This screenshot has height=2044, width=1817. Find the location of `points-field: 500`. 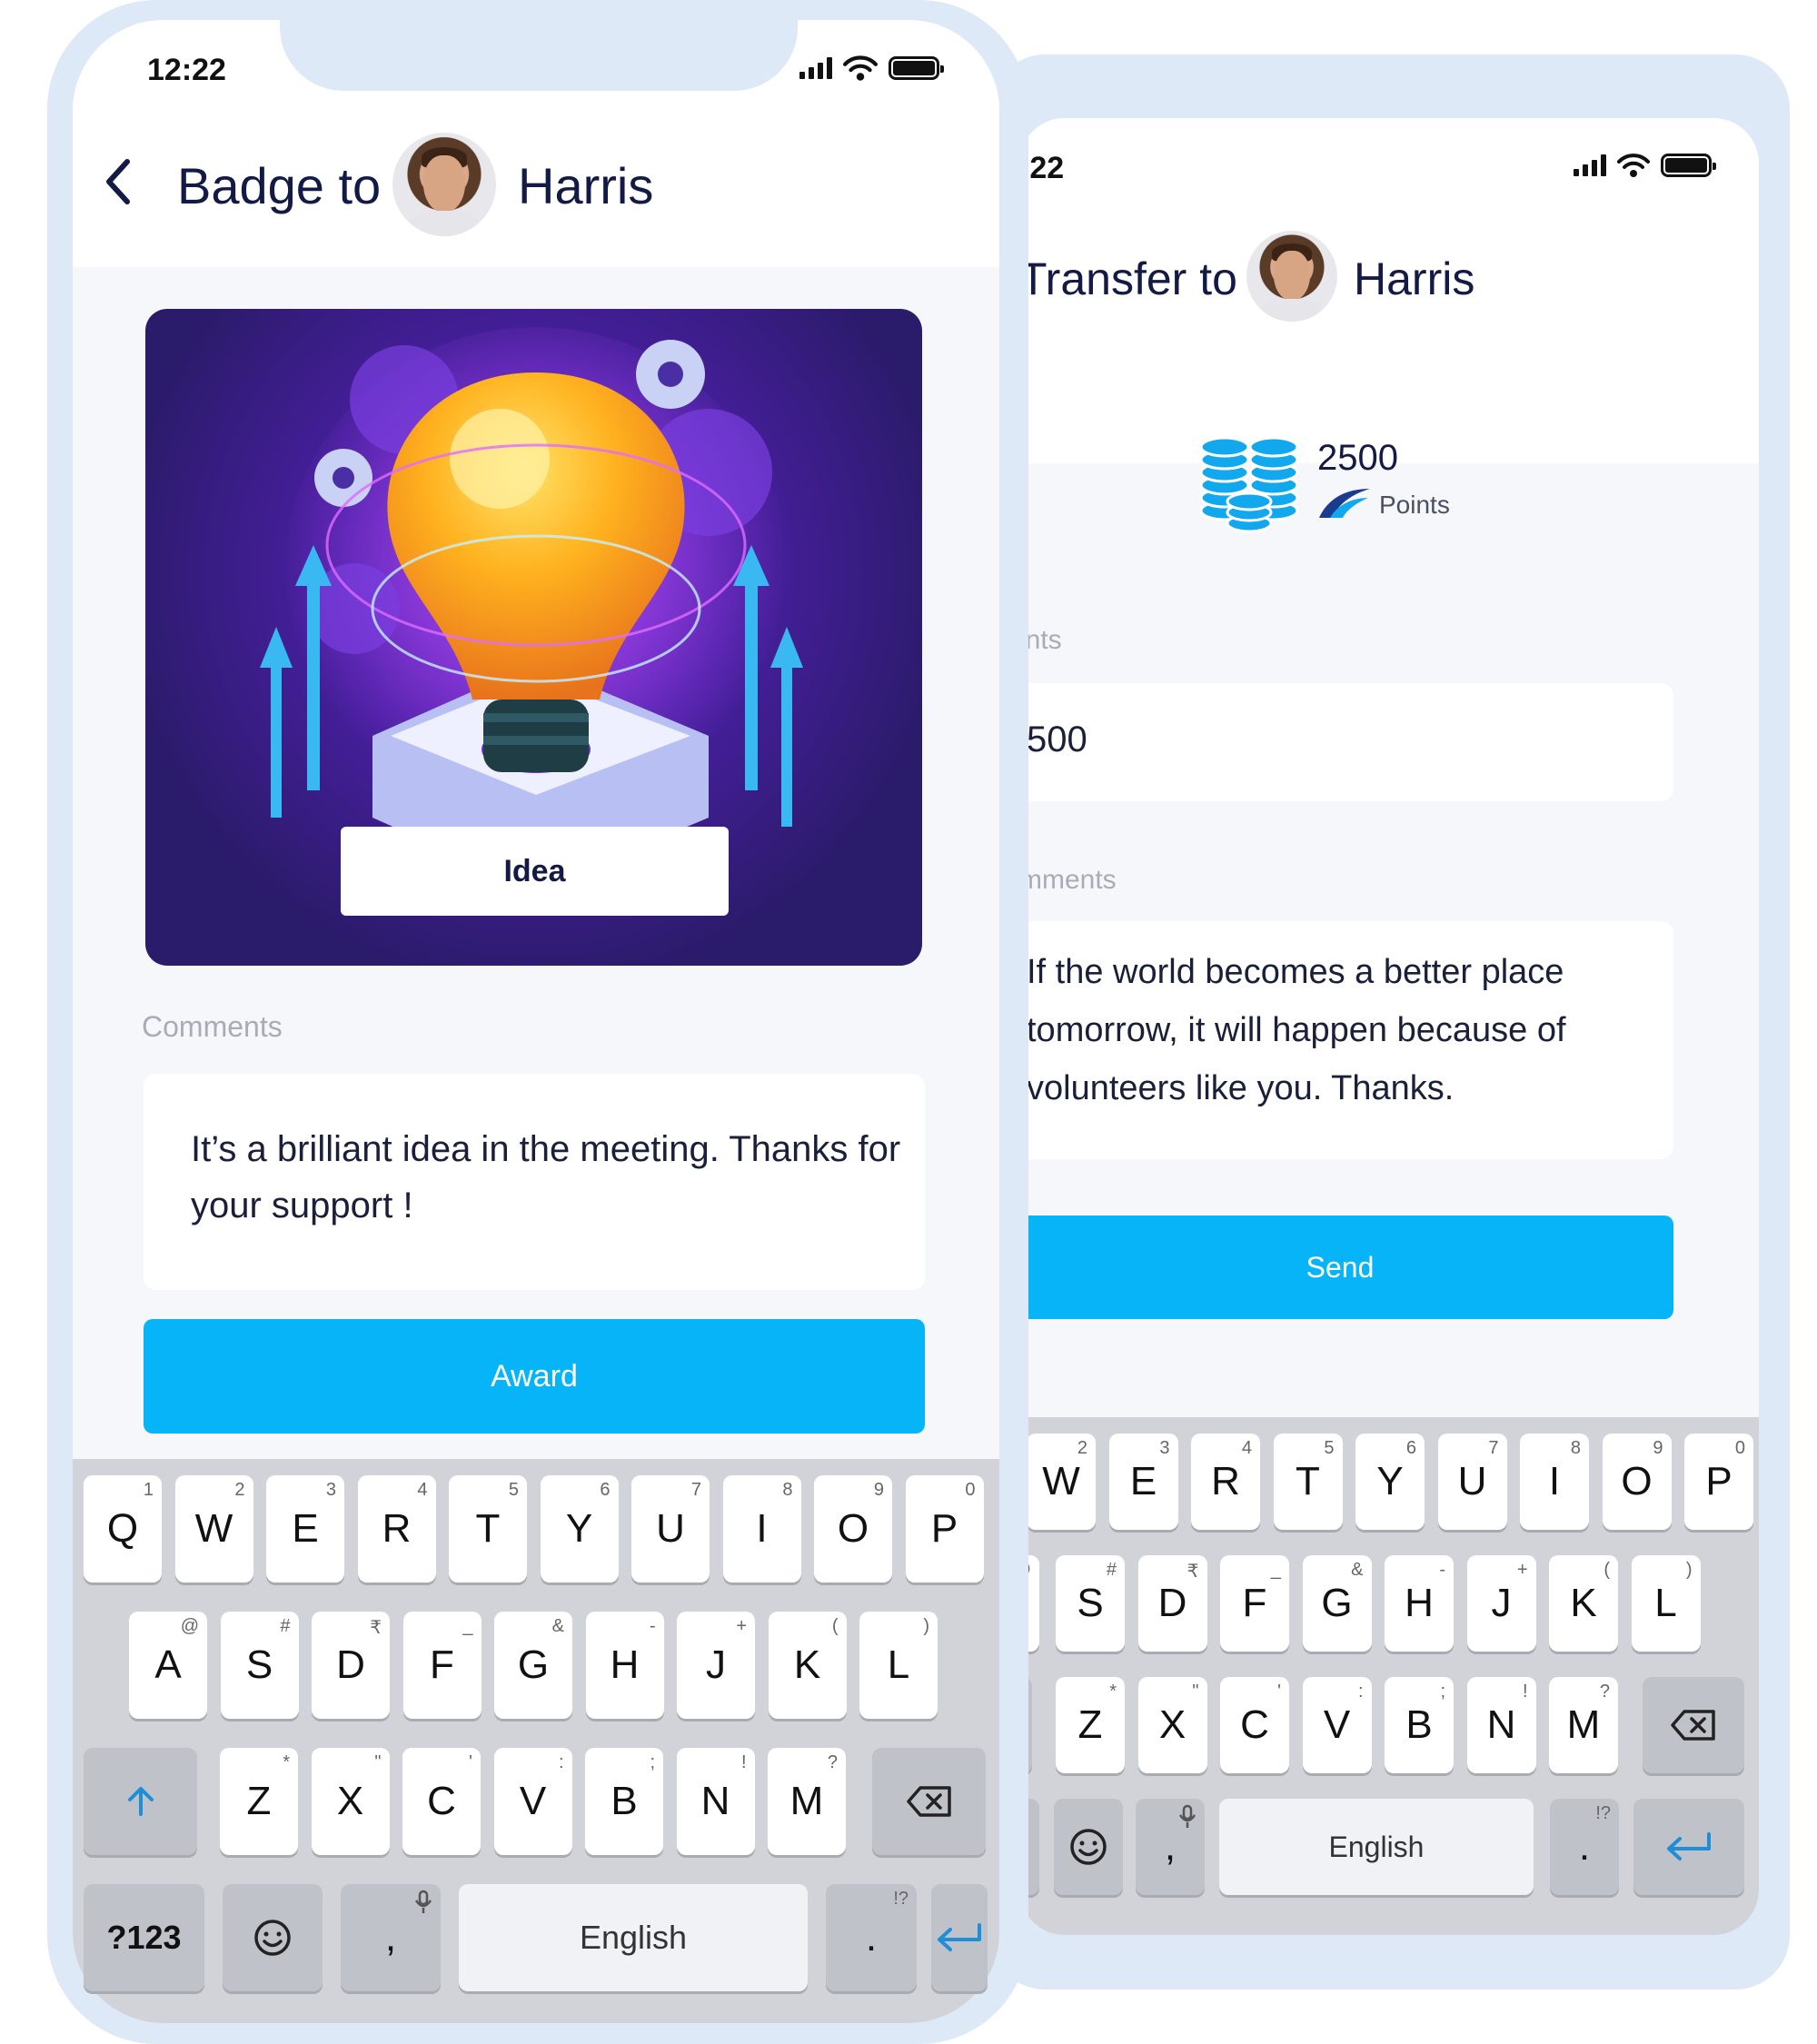

points-field: 500 is located at coordinates (1346, 742).